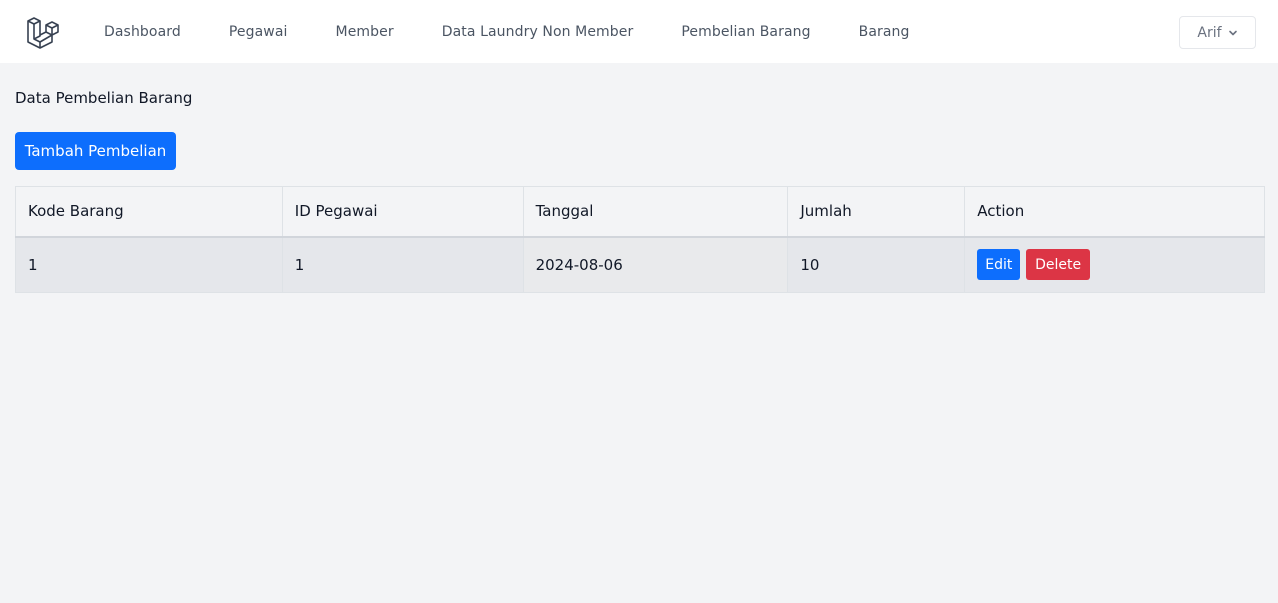 This screenshot has width=1278, height=603. Describe the element at coordinates (258, 32) in the screenshot. I see `nav-item-pegawai: Pegawai` at that location.